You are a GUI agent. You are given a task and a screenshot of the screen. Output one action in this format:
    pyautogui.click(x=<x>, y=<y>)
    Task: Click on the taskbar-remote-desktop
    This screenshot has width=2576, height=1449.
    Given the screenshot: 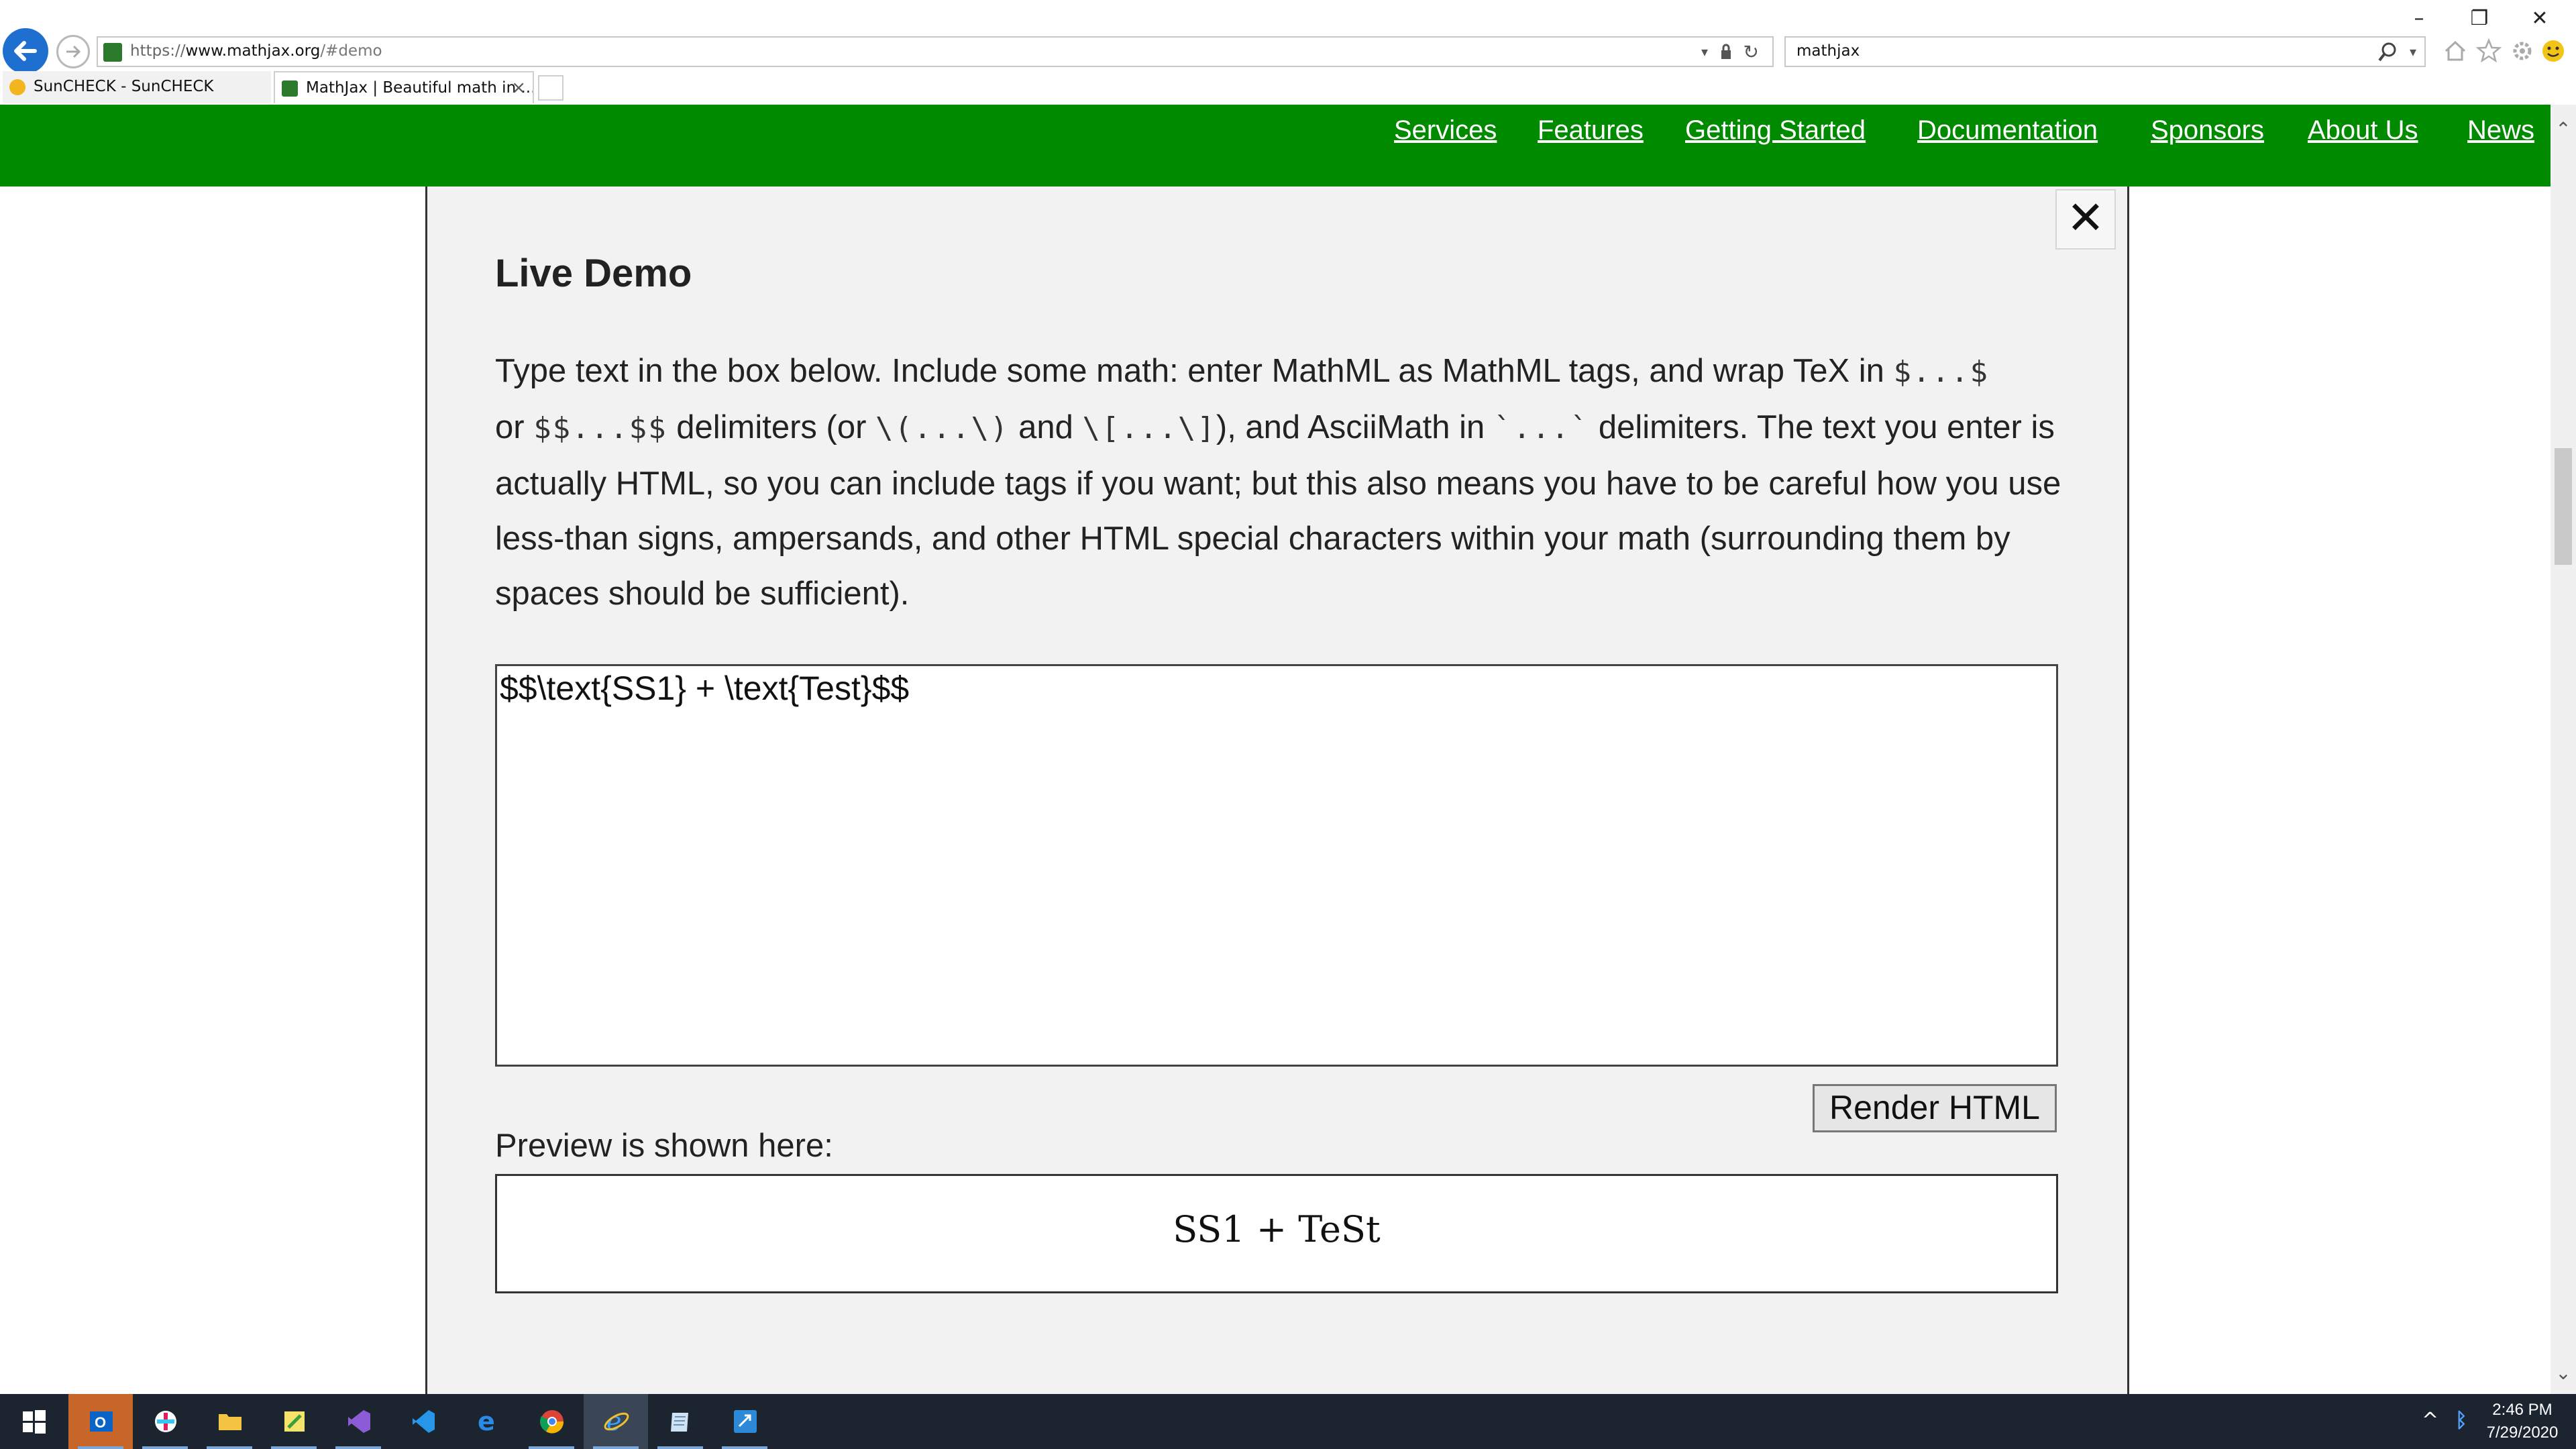 What is the action you would take?
    pyautogui.click(x=744, y=1421)
    